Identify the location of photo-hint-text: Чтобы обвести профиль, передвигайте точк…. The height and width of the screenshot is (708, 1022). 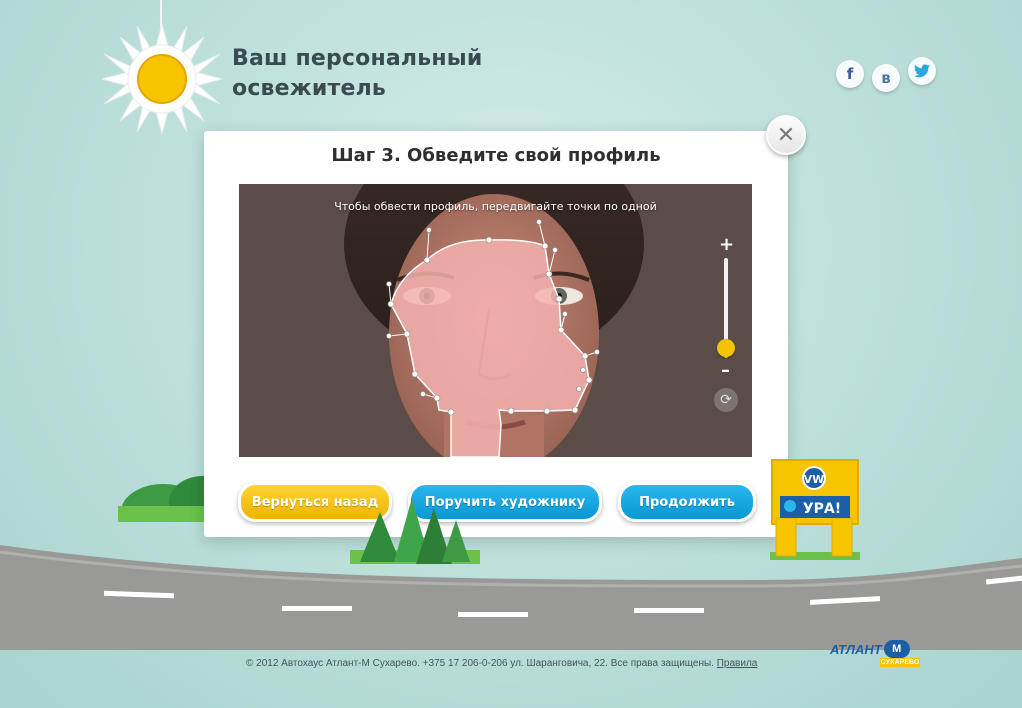
(495, 206).